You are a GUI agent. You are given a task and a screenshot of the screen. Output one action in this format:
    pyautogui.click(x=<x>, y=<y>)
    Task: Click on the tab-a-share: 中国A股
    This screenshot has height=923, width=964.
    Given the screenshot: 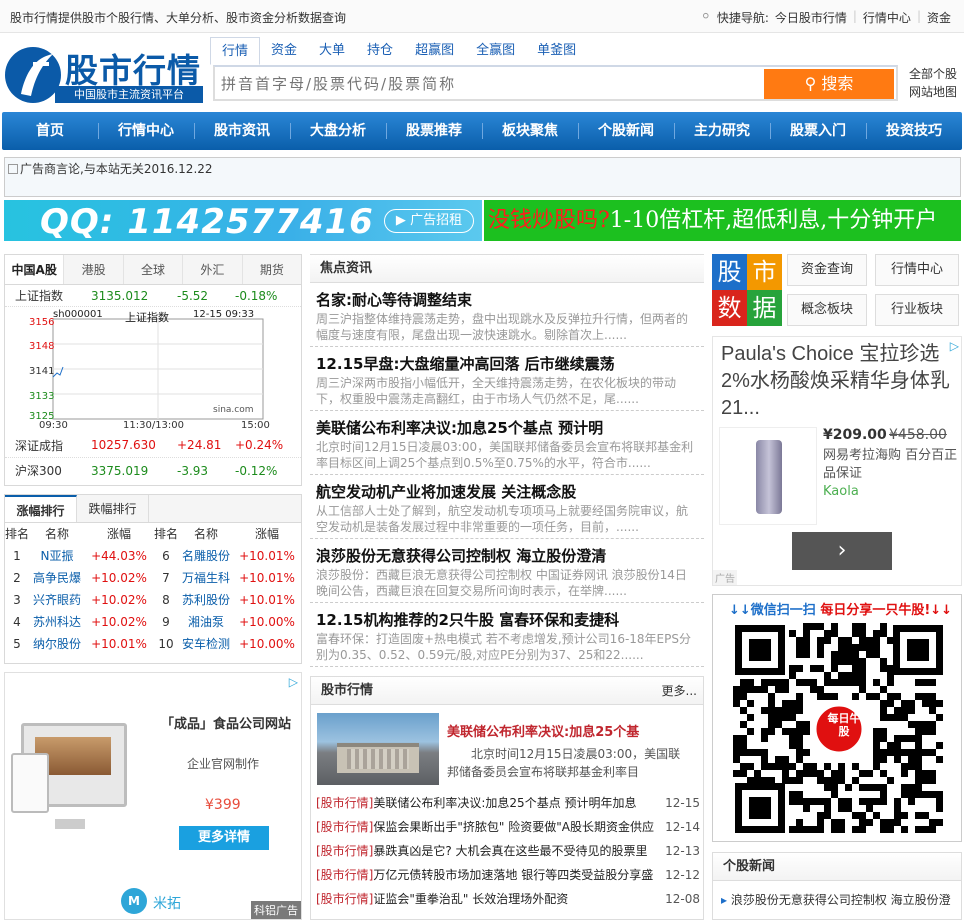 What is the action you would take?
    pyautogui.click(x=35, y=269)
    